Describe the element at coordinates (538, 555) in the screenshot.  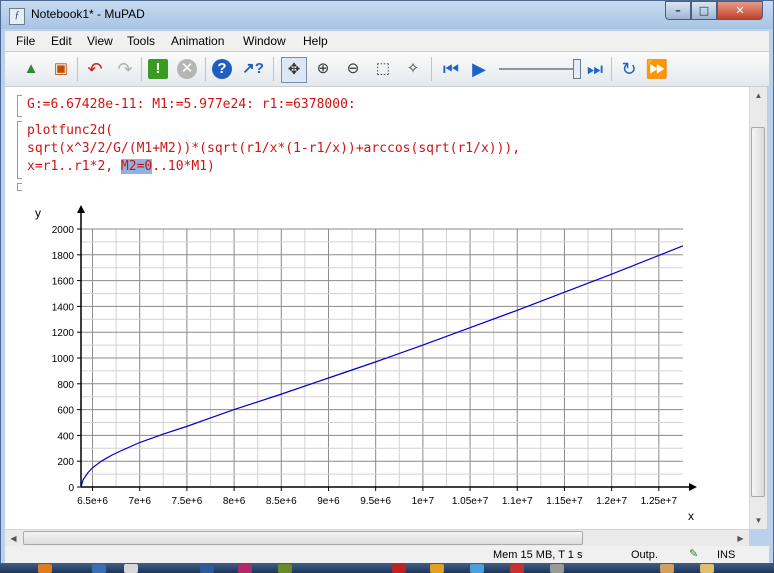
I see `memory-status: Mem 15 MB, T 1 s` at that location.